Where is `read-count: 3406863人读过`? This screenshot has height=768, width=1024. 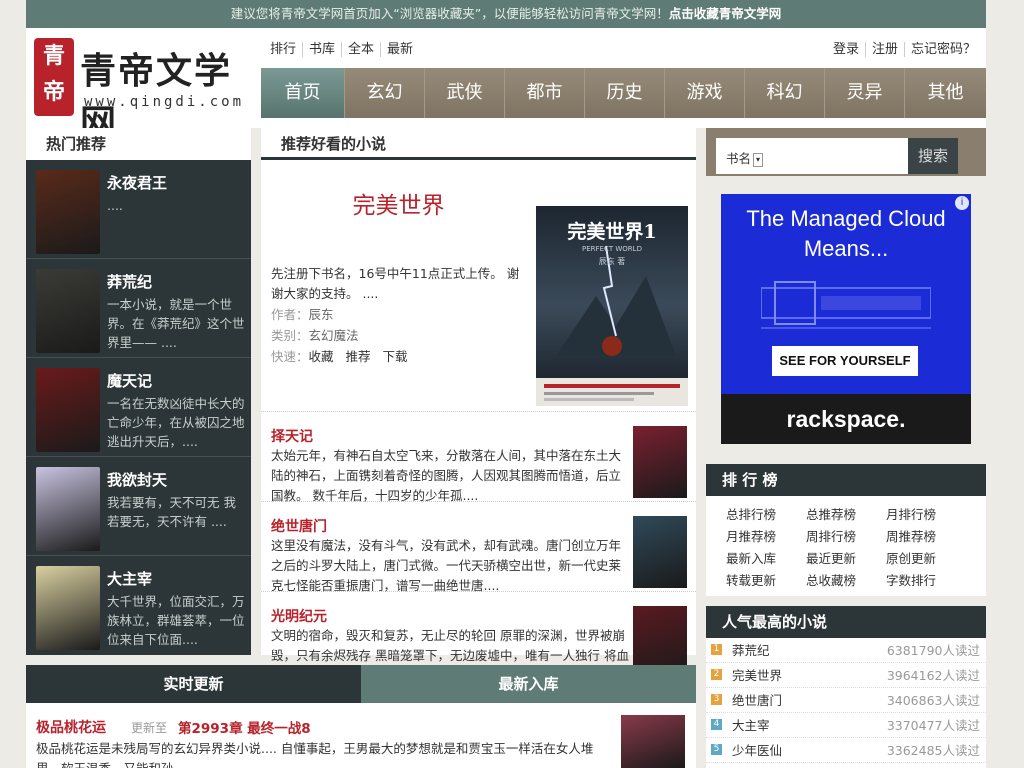 read-count: 3406863人读过 is located at coordinates (933, 700).